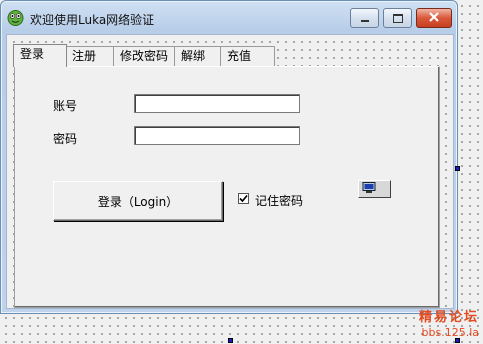 This screenshot has width=483, height=344. What do you see at coordinates (450, 332) in the screenshot?
I see `watermark-url: bbs.125.la` at bounding box center [450, 332].